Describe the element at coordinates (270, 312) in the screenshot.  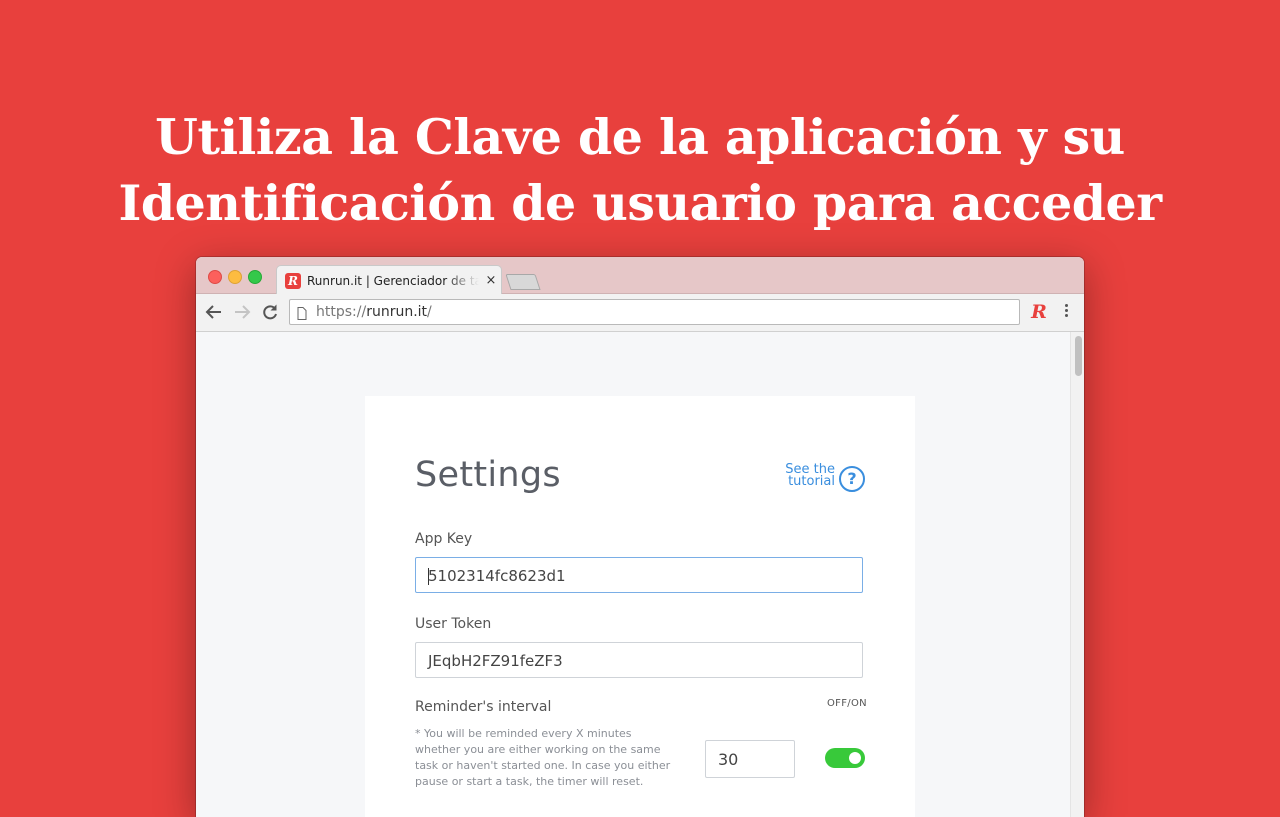
I see `reload-icon` at that location.